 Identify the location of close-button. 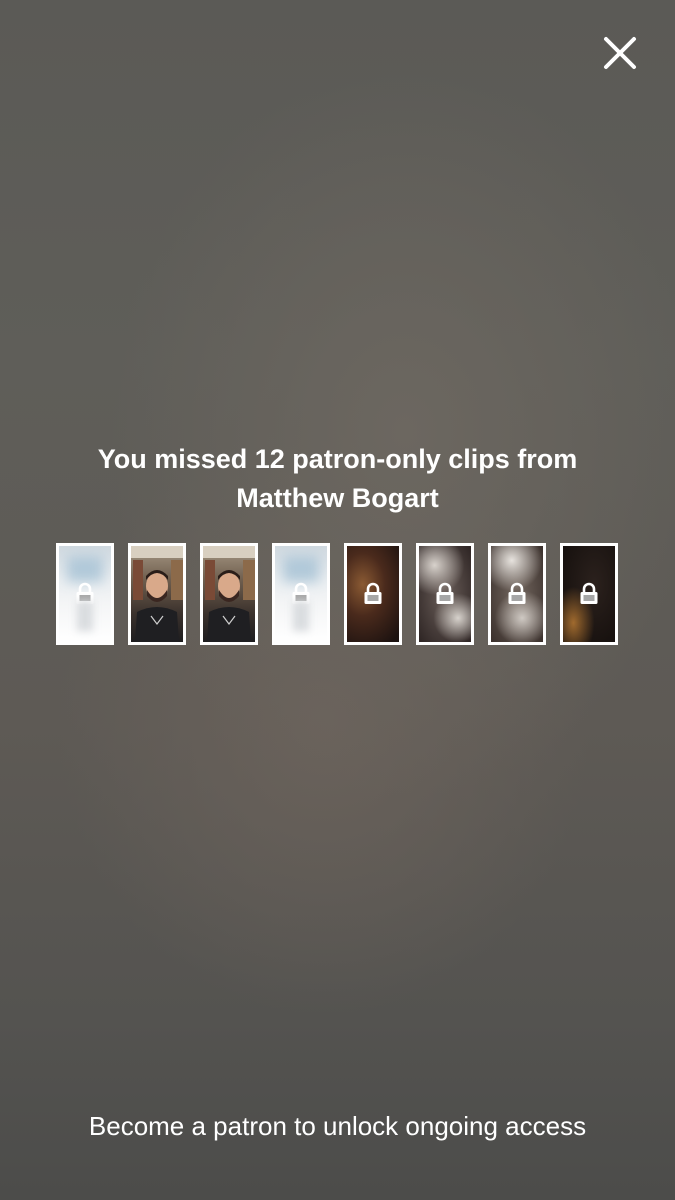
(620, 53).